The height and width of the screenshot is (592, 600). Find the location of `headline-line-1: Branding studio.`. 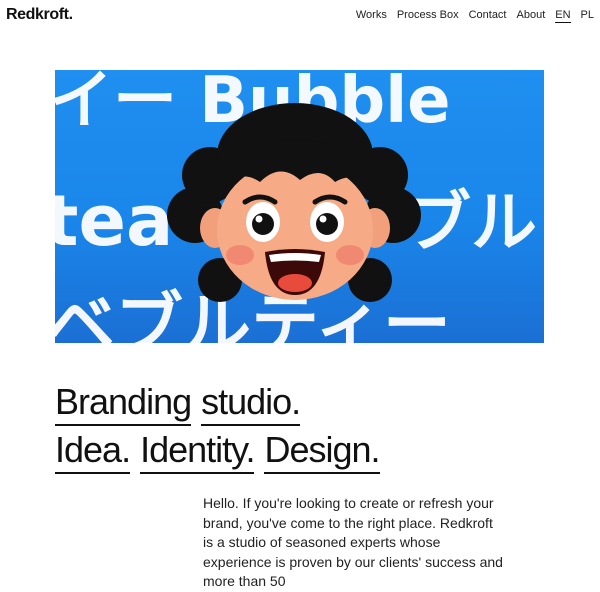

headline-line-1: Branding studio. is located at coordinates (217, 402).